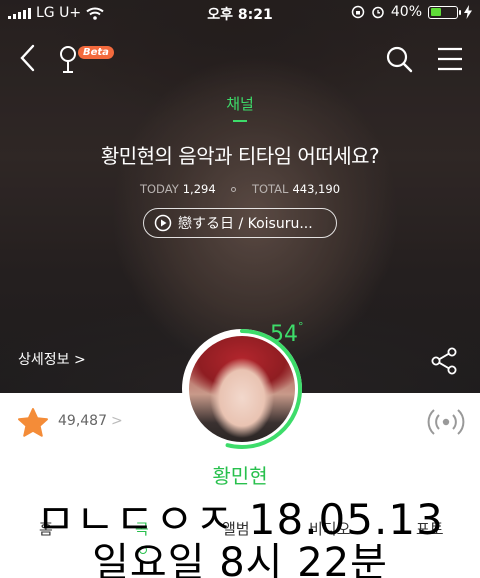 Image resolution: width=480 pixels, height=578 pixels. Describe the element at coordinates (33, 423) in the screenshot. I see `star-icon` at that location.